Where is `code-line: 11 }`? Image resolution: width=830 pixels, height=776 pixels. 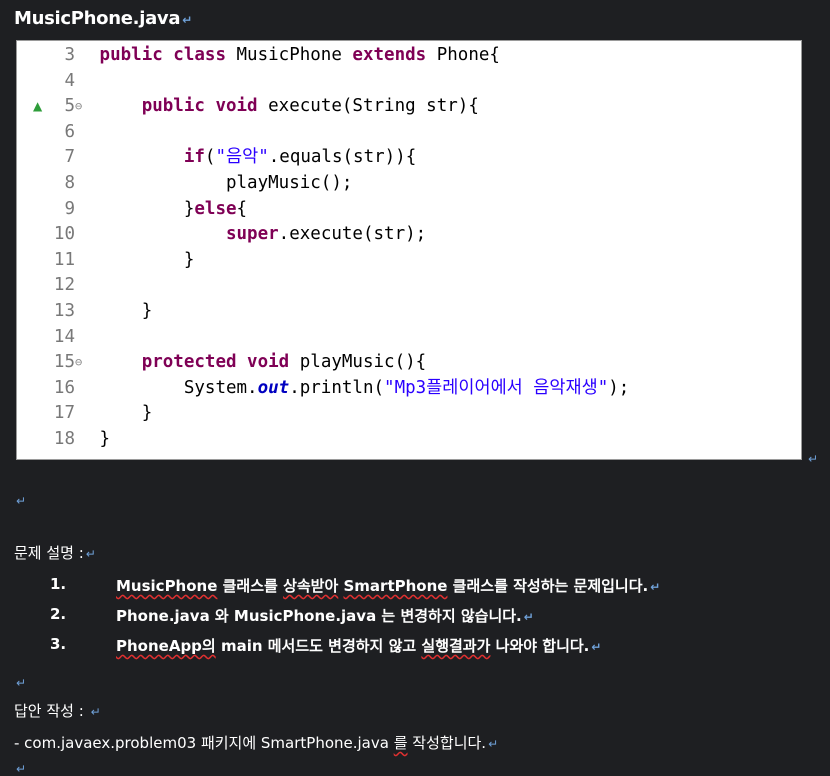
code-line: 11 } is located at coordinates (105, 260).